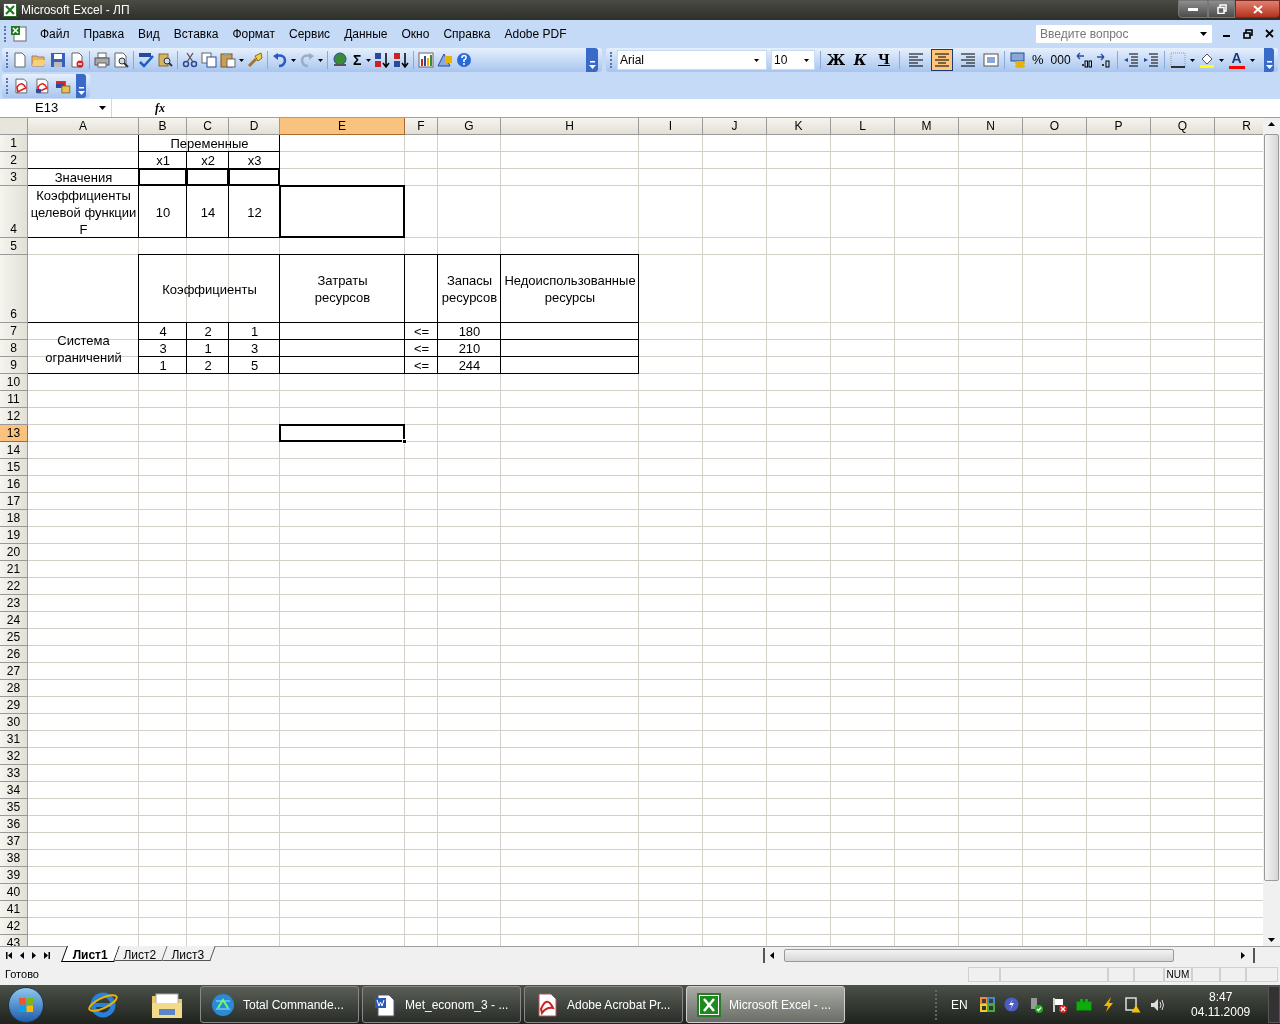 The height and width of the screenshot is (1024, 1280). I want to click on vertical-scrollbar, so click(1271, 532).